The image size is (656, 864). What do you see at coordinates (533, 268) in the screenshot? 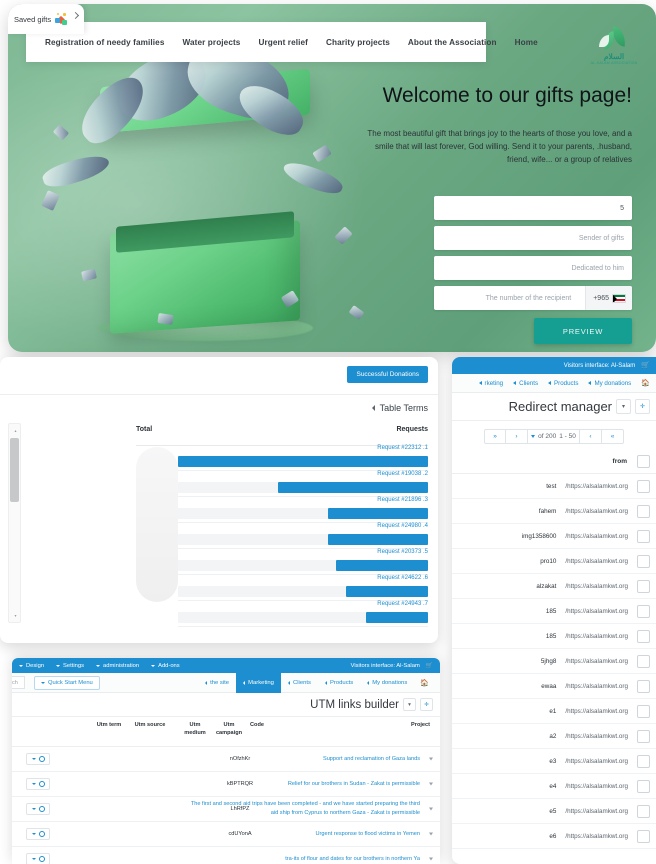
I see `dedicated-field: Dedicated to him` at bounding box center [533, 268].